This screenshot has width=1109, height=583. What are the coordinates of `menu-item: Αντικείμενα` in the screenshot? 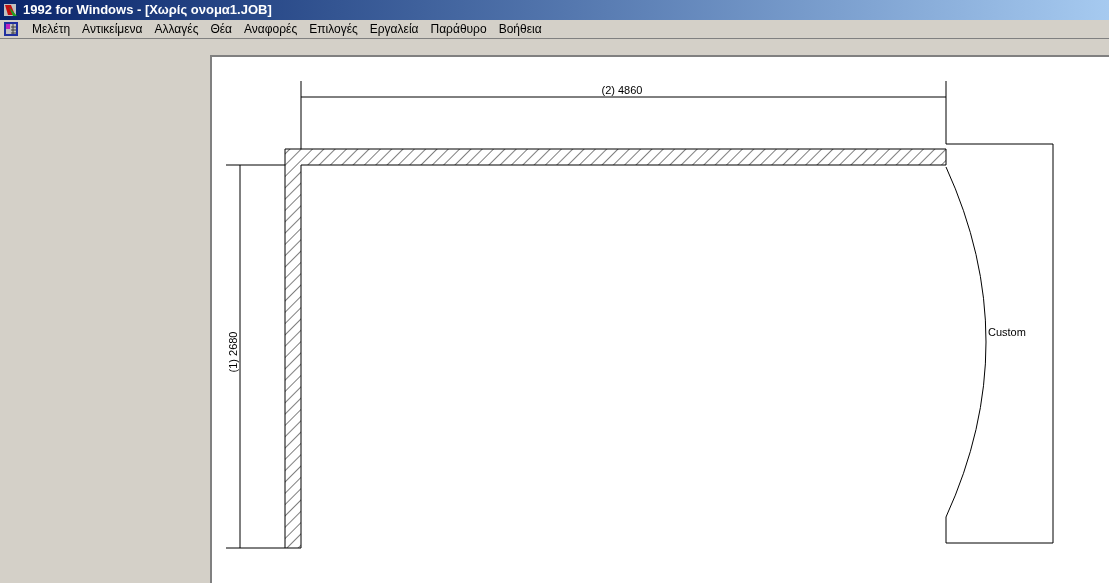 It's located at (112, 29).